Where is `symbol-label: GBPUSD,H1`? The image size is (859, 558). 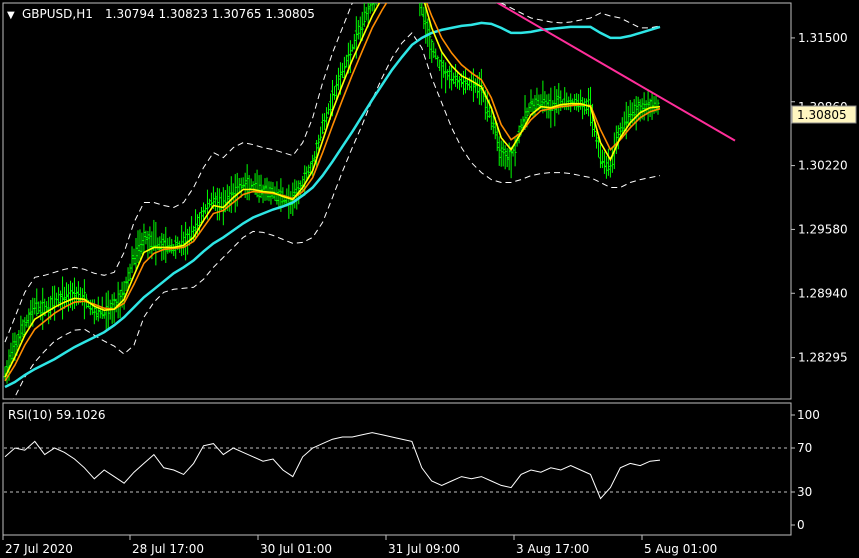
symbol-label: GBPUSD,H1 is located at coordinates (57, 14).